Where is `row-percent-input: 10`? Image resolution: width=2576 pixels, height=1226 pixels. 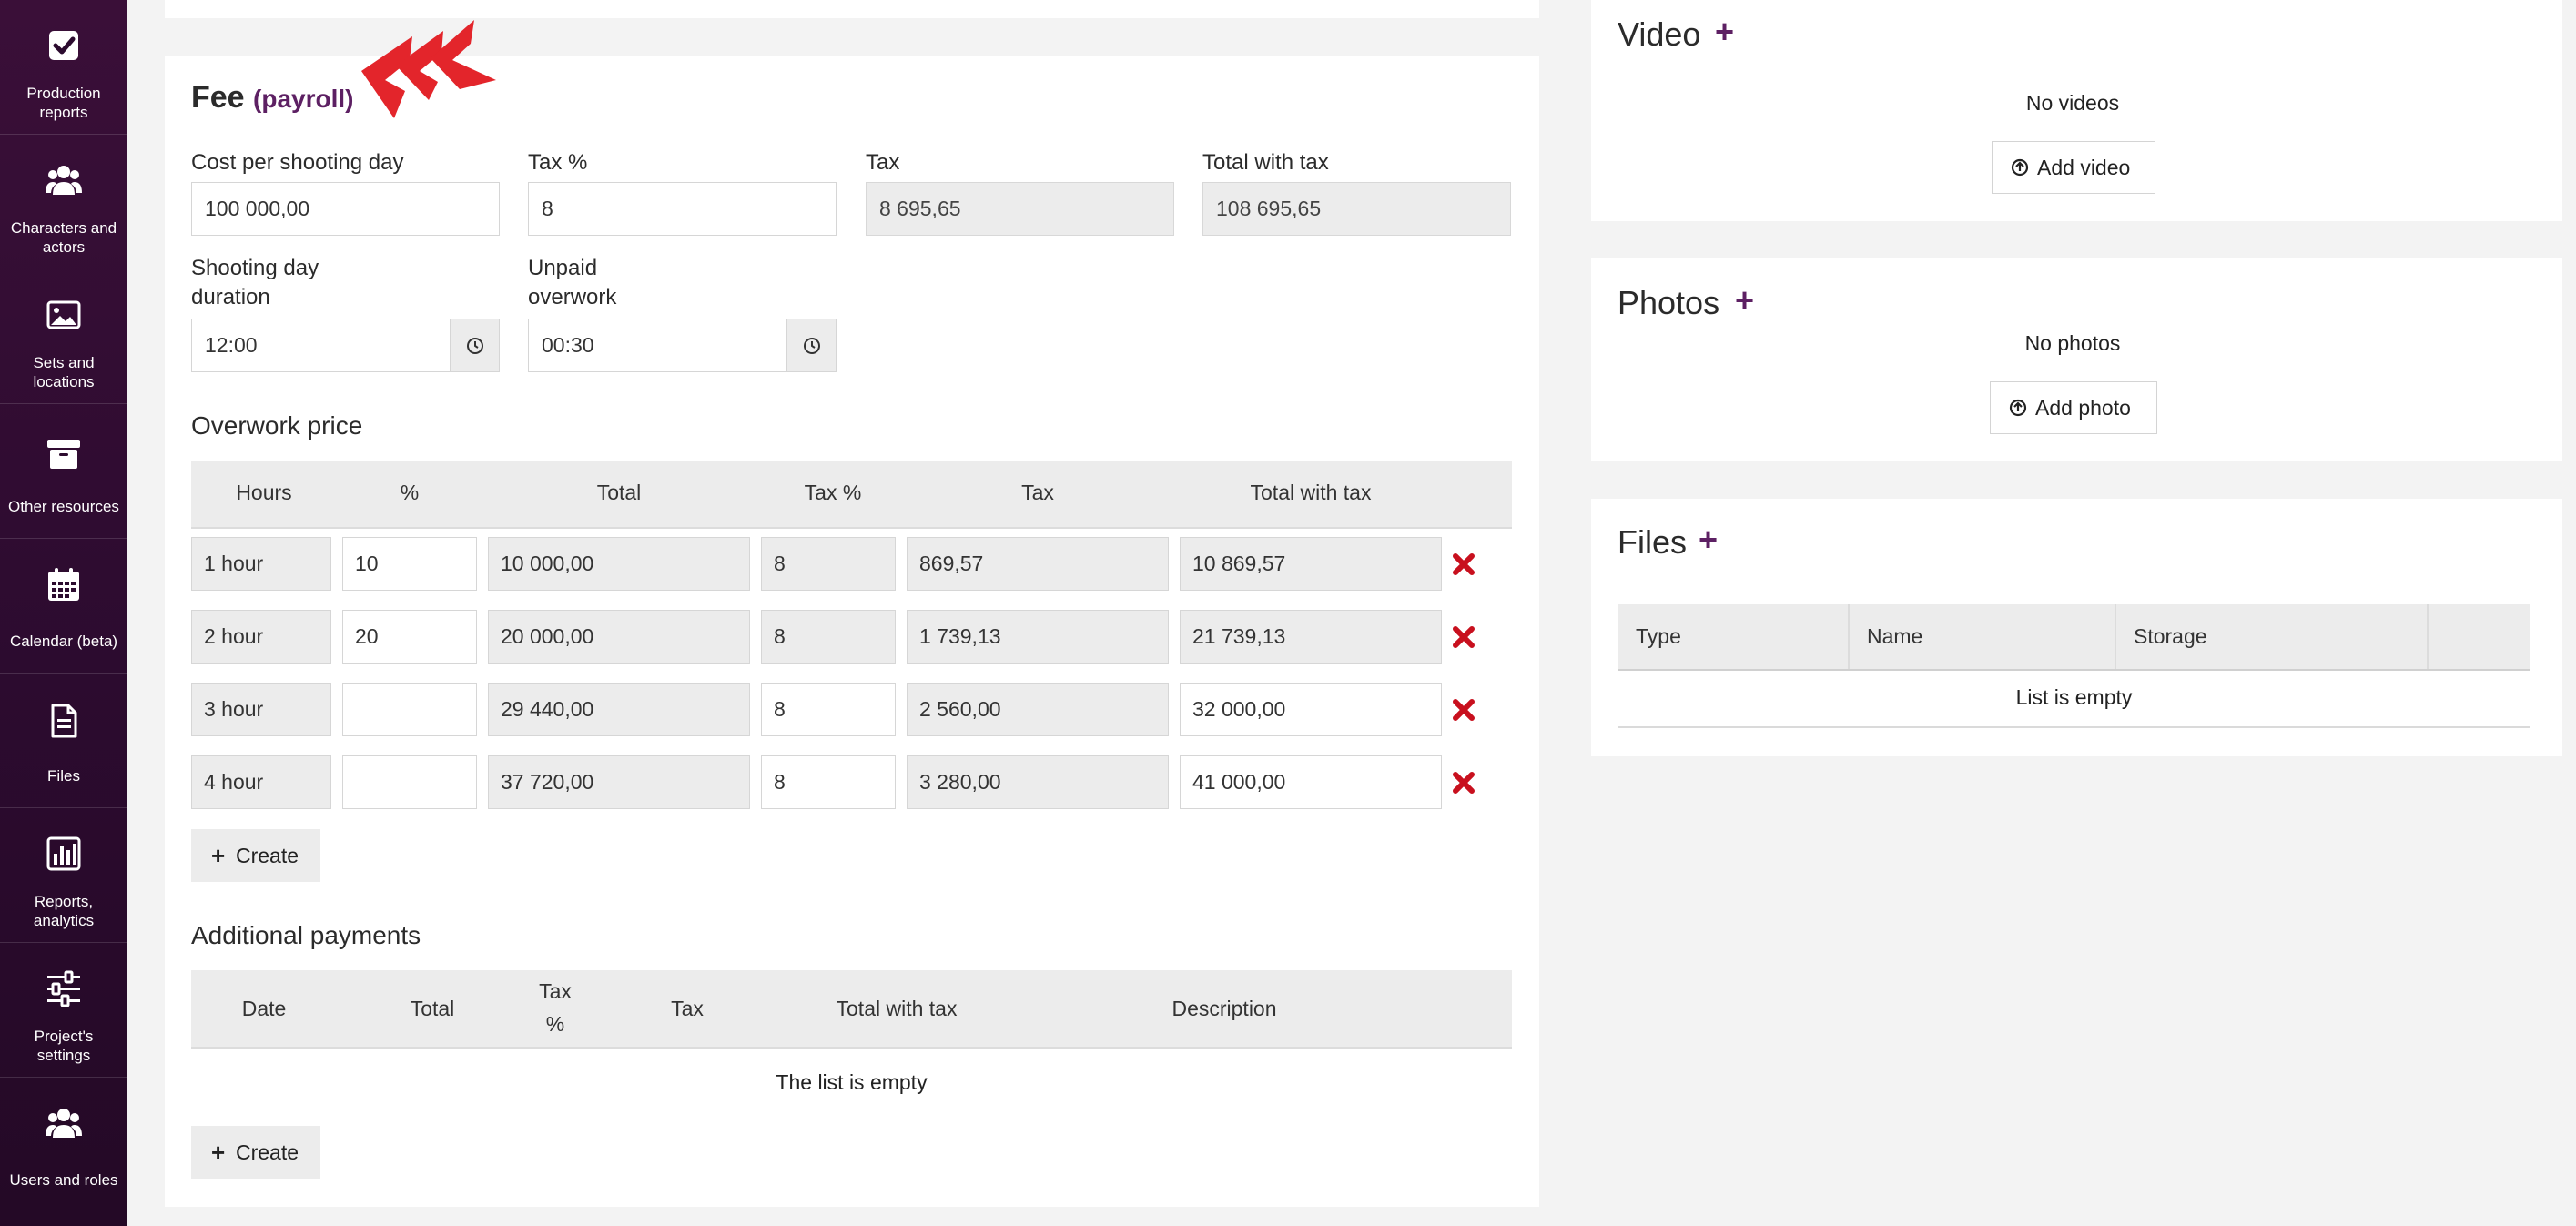
row-percent-input: 10 is located at coordinates (409, 564).